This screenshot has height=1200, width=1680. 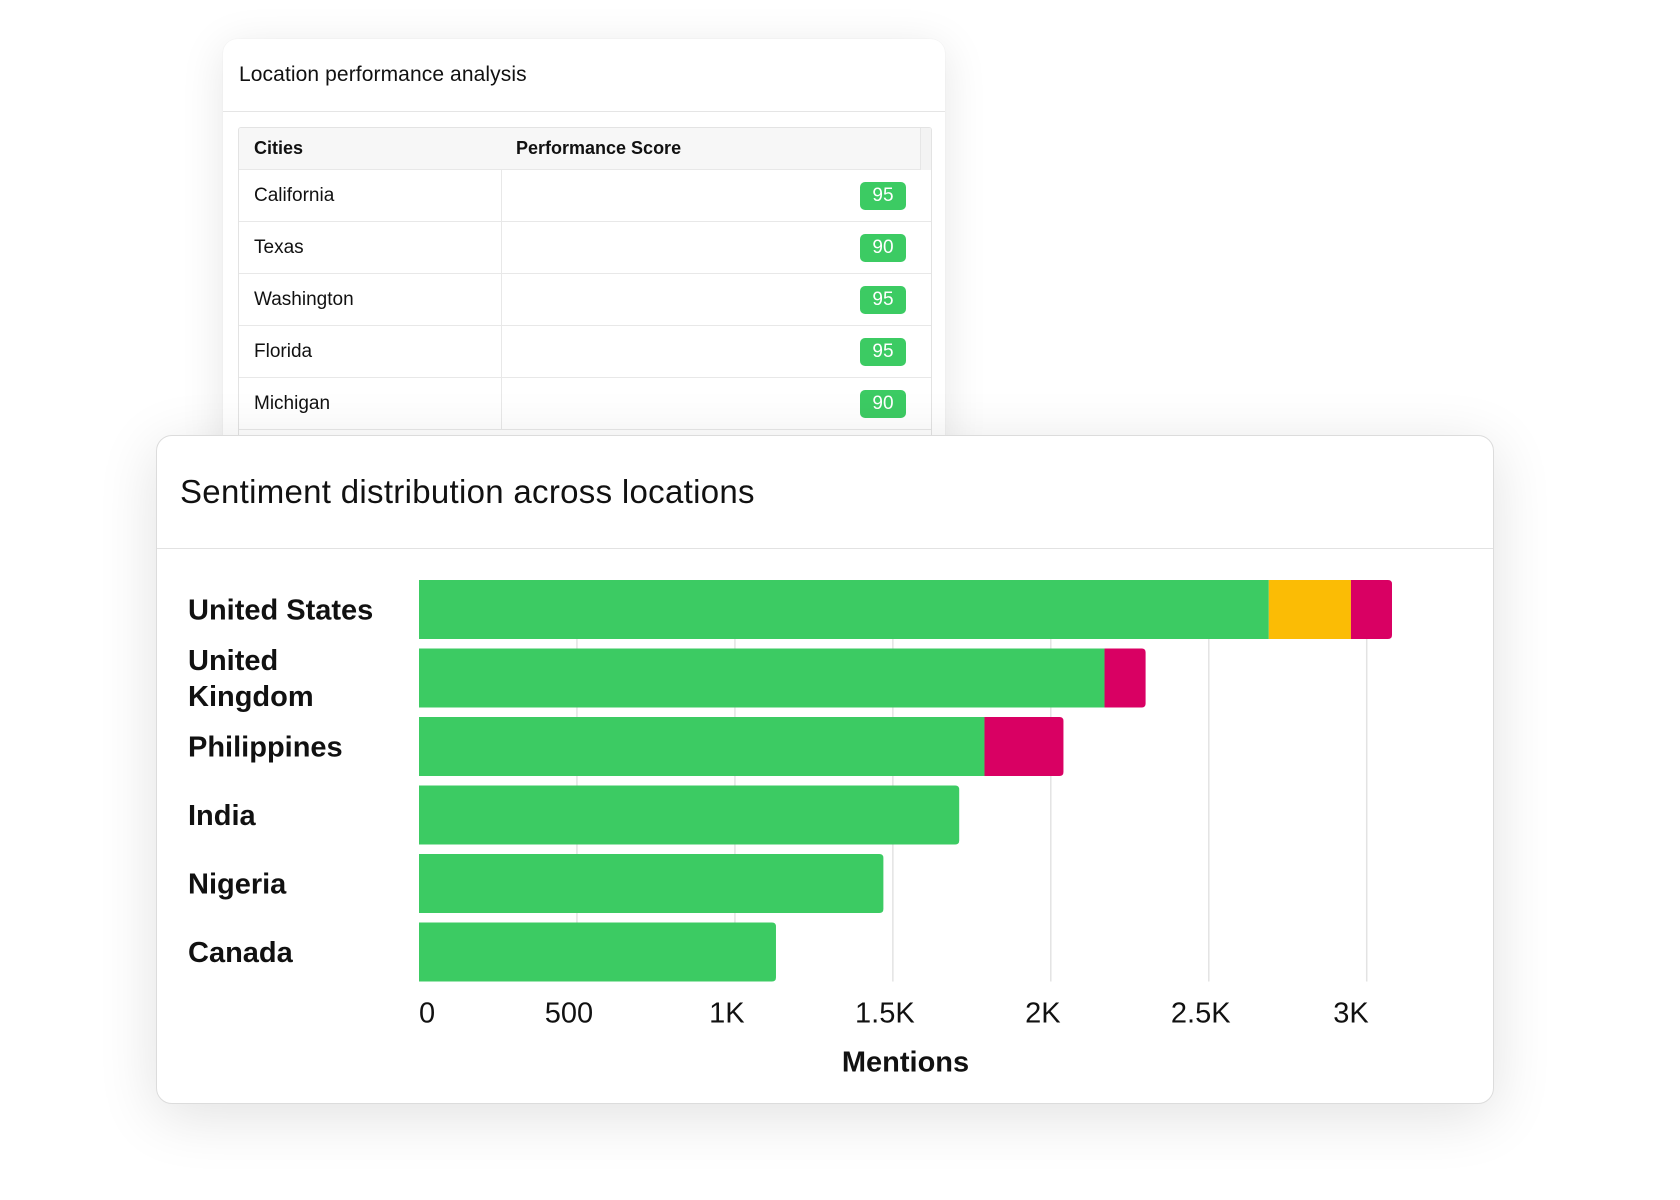 I want to click on column-header-cities: Cities, so click(x=370, y=148).